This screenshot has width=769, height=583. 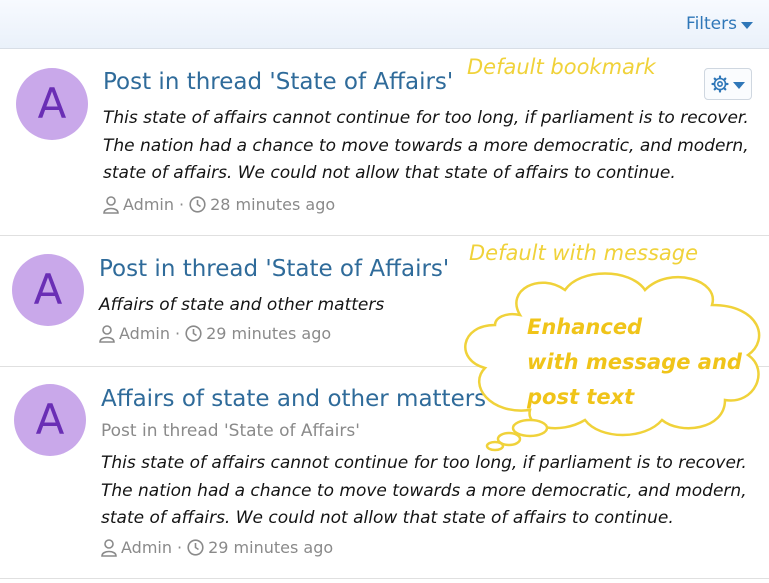 I want to click on filters-button: Filters, so click(x=719, y=24).